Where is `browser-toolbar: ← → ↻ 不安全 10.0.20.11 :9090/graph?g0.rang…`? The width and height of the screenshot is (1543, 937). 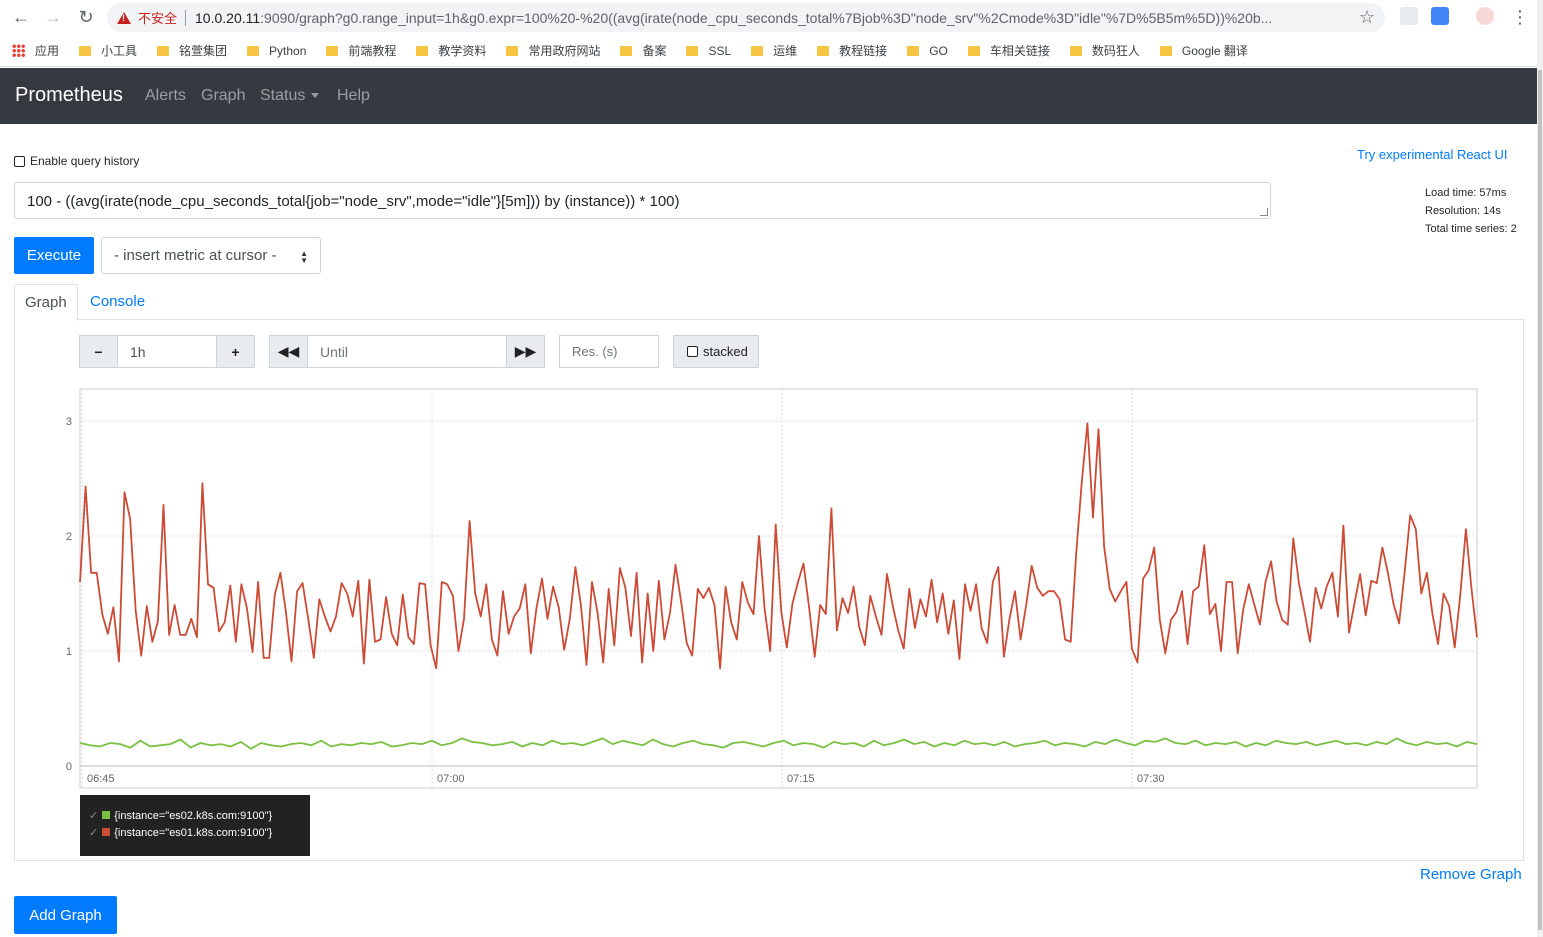 browser-toolbar: ← → ↻ 不安全 10.0.20.11 :9090/graph?g0.rang… is located at coordinates (771, 17).